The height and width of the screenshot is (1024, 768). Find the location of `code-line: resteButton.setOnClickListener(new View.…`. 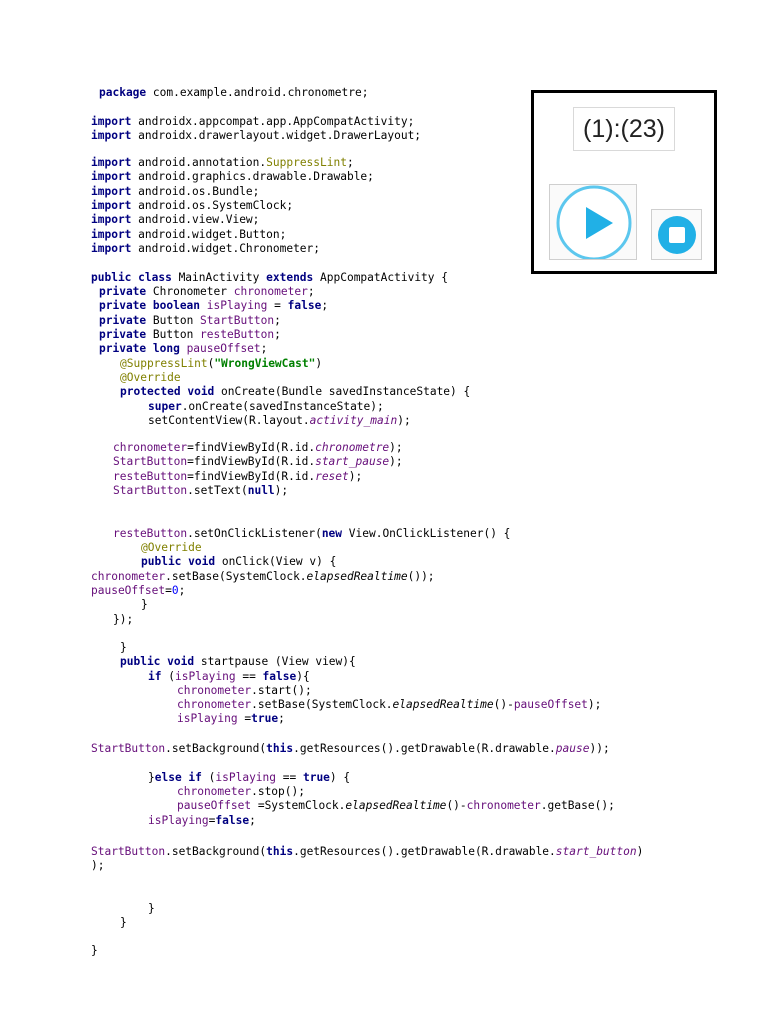

code-line: resteButton.setOnClickListener(new View.… is located at coordinates (311, 534).